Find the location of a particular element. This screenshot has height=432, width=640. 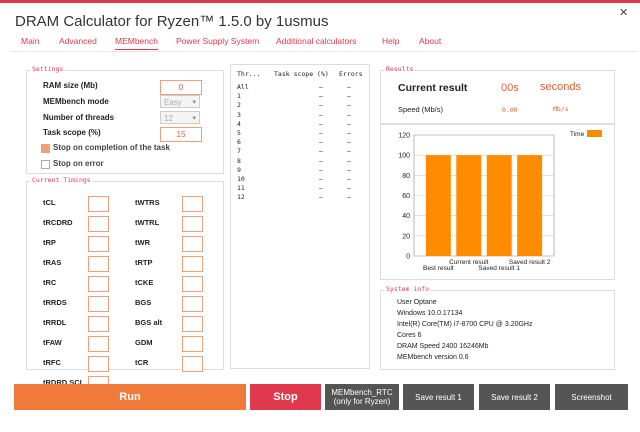

table-cell: 10 is located at coordinates (241, 179).